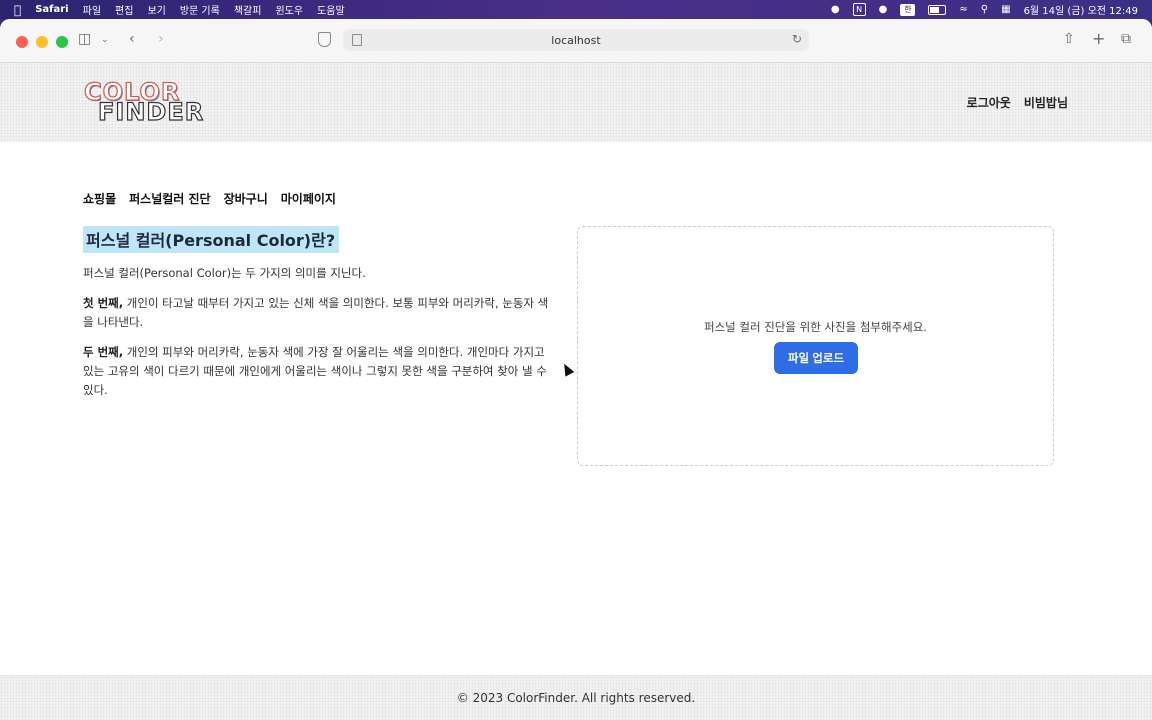  Describe the element at coordinates (816, 358) in the screenshot. I see `file-upload-button: 파일 업로드` at that location.